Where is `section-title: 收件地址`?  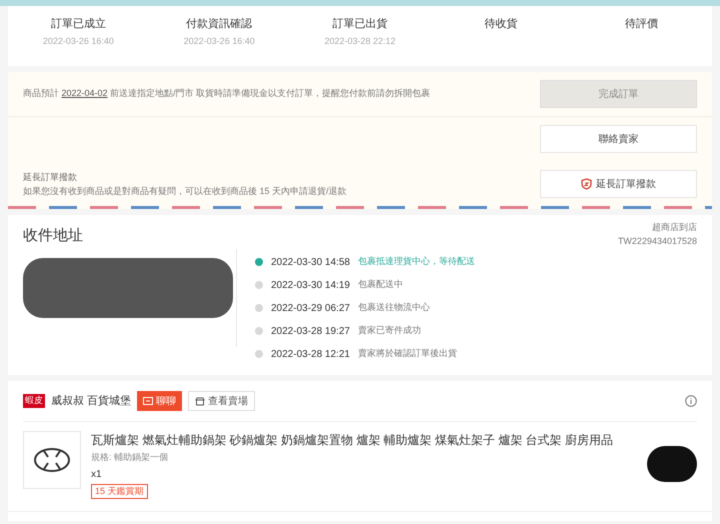 section-title: 收件地址 is located at coordinates (53, 236).